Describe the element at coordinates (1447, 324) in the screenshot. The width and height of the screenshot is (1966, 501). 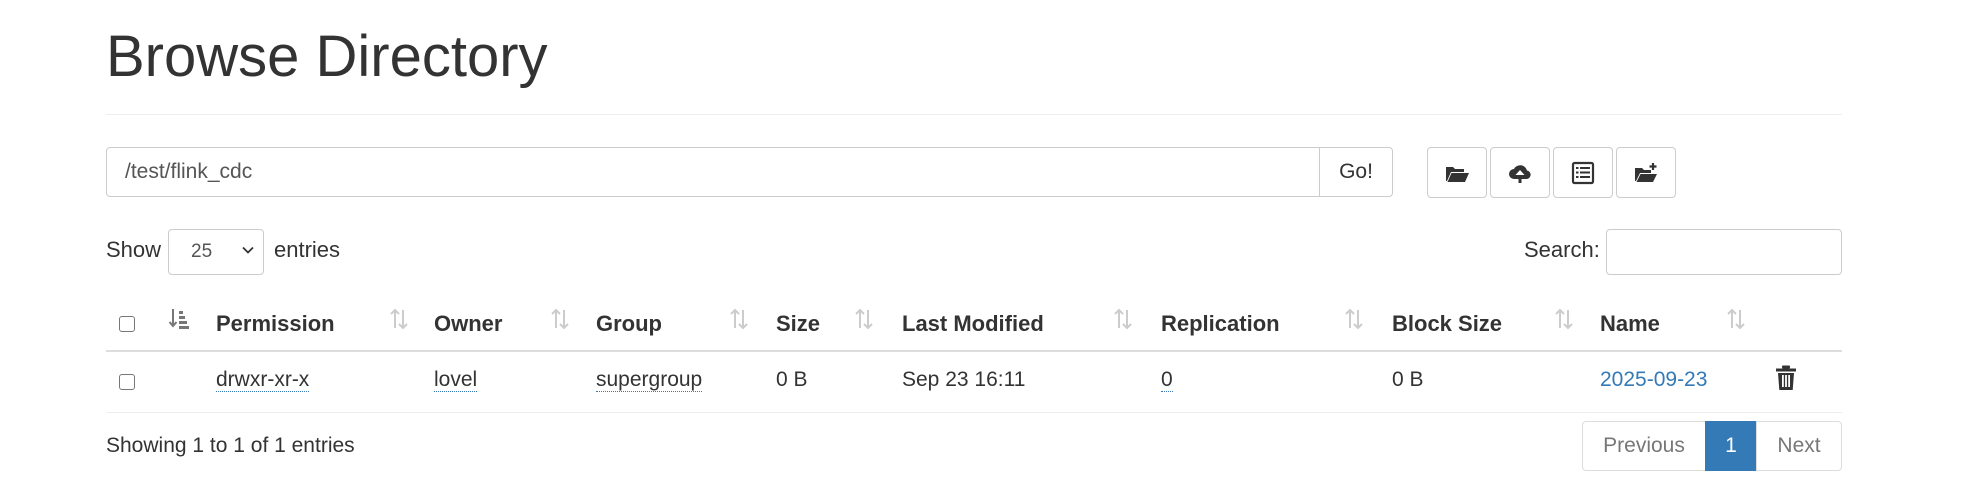
I see `column-block-size: Block Size` at that location.